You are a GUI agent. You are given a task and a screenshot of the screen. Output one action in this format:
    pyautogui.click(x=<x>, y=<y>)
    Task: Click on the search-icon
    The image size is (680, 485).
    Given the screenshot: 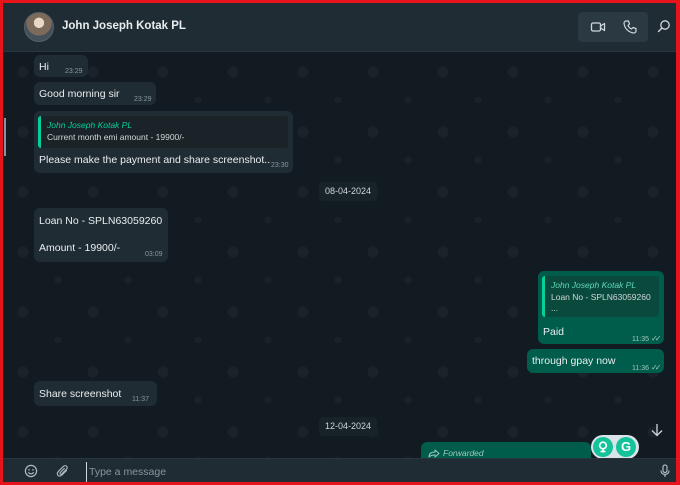 What is the action you would take?
    pyautogui.click(x=664, y=26)
    